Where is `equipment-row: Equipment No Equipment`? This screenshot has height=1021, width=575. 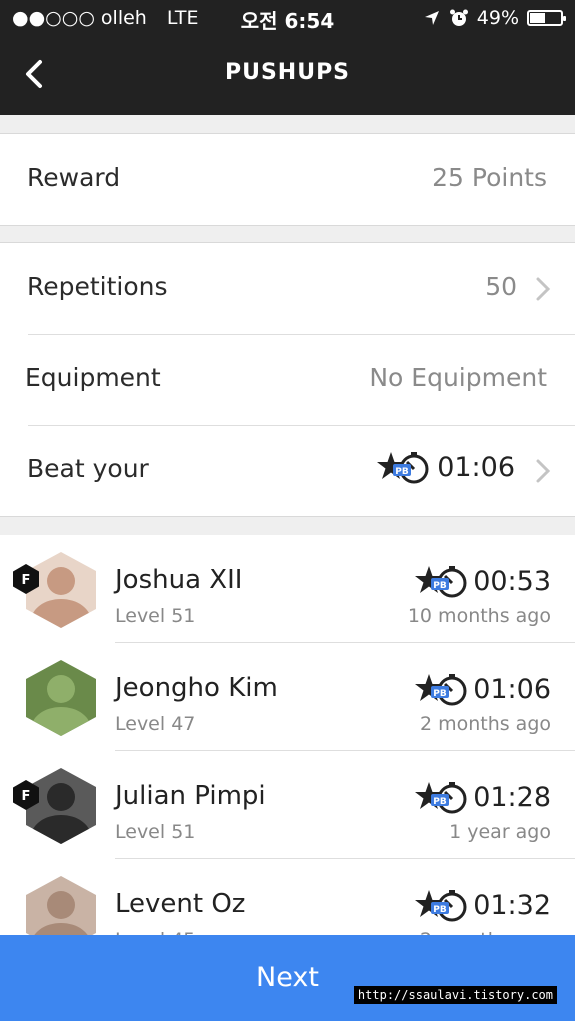 equipment-row: Equipment No Equipment is located at coordinates (287, 379).